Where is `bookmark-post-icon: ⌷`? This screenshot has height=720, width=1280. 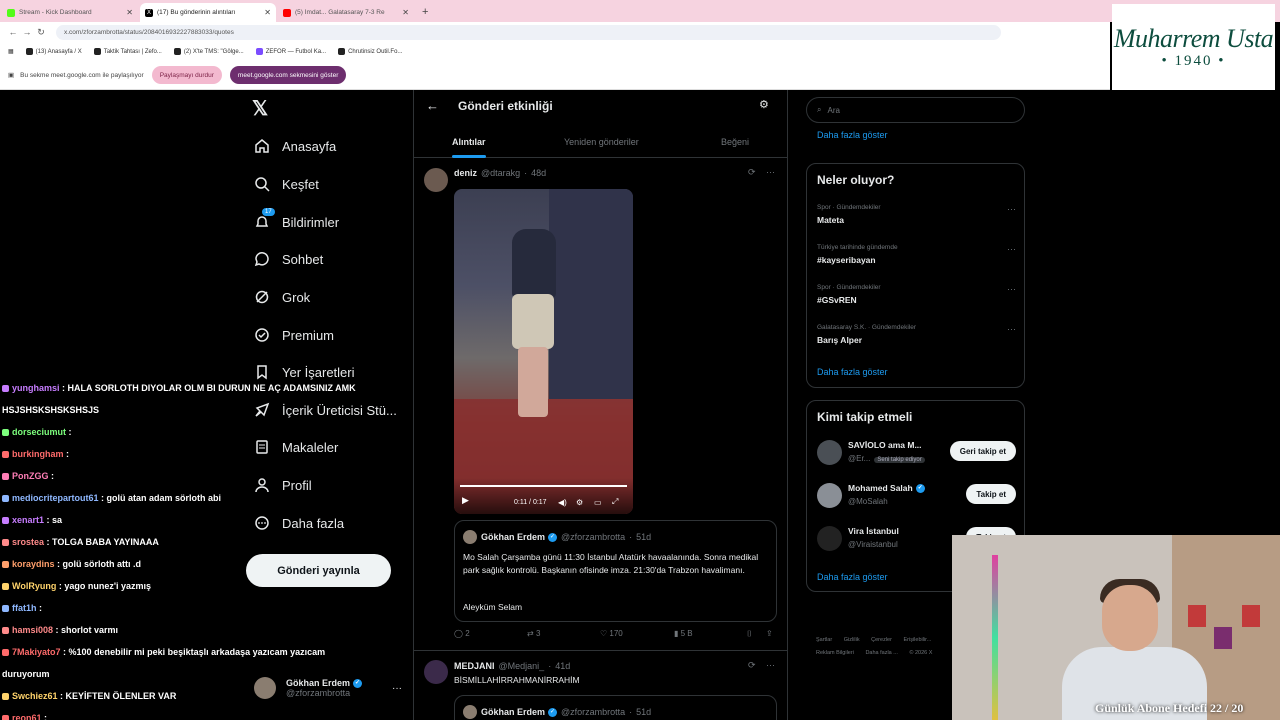 bookmark-post-icon: ⌷ is located at coordinates (749, 634).